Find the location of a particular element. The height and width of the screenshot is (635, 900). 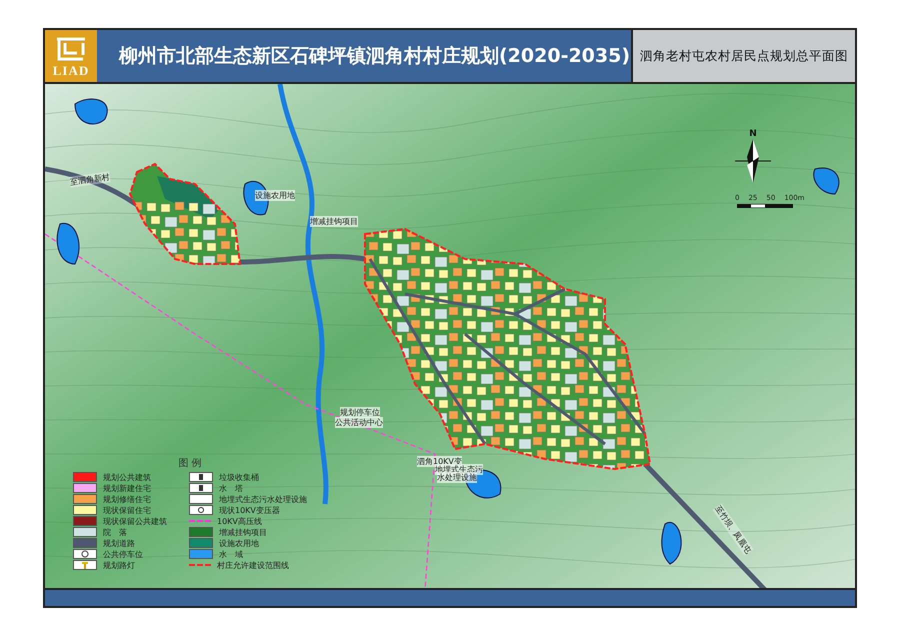

legend-label: 水 域 is located at coordinates (231, 554).